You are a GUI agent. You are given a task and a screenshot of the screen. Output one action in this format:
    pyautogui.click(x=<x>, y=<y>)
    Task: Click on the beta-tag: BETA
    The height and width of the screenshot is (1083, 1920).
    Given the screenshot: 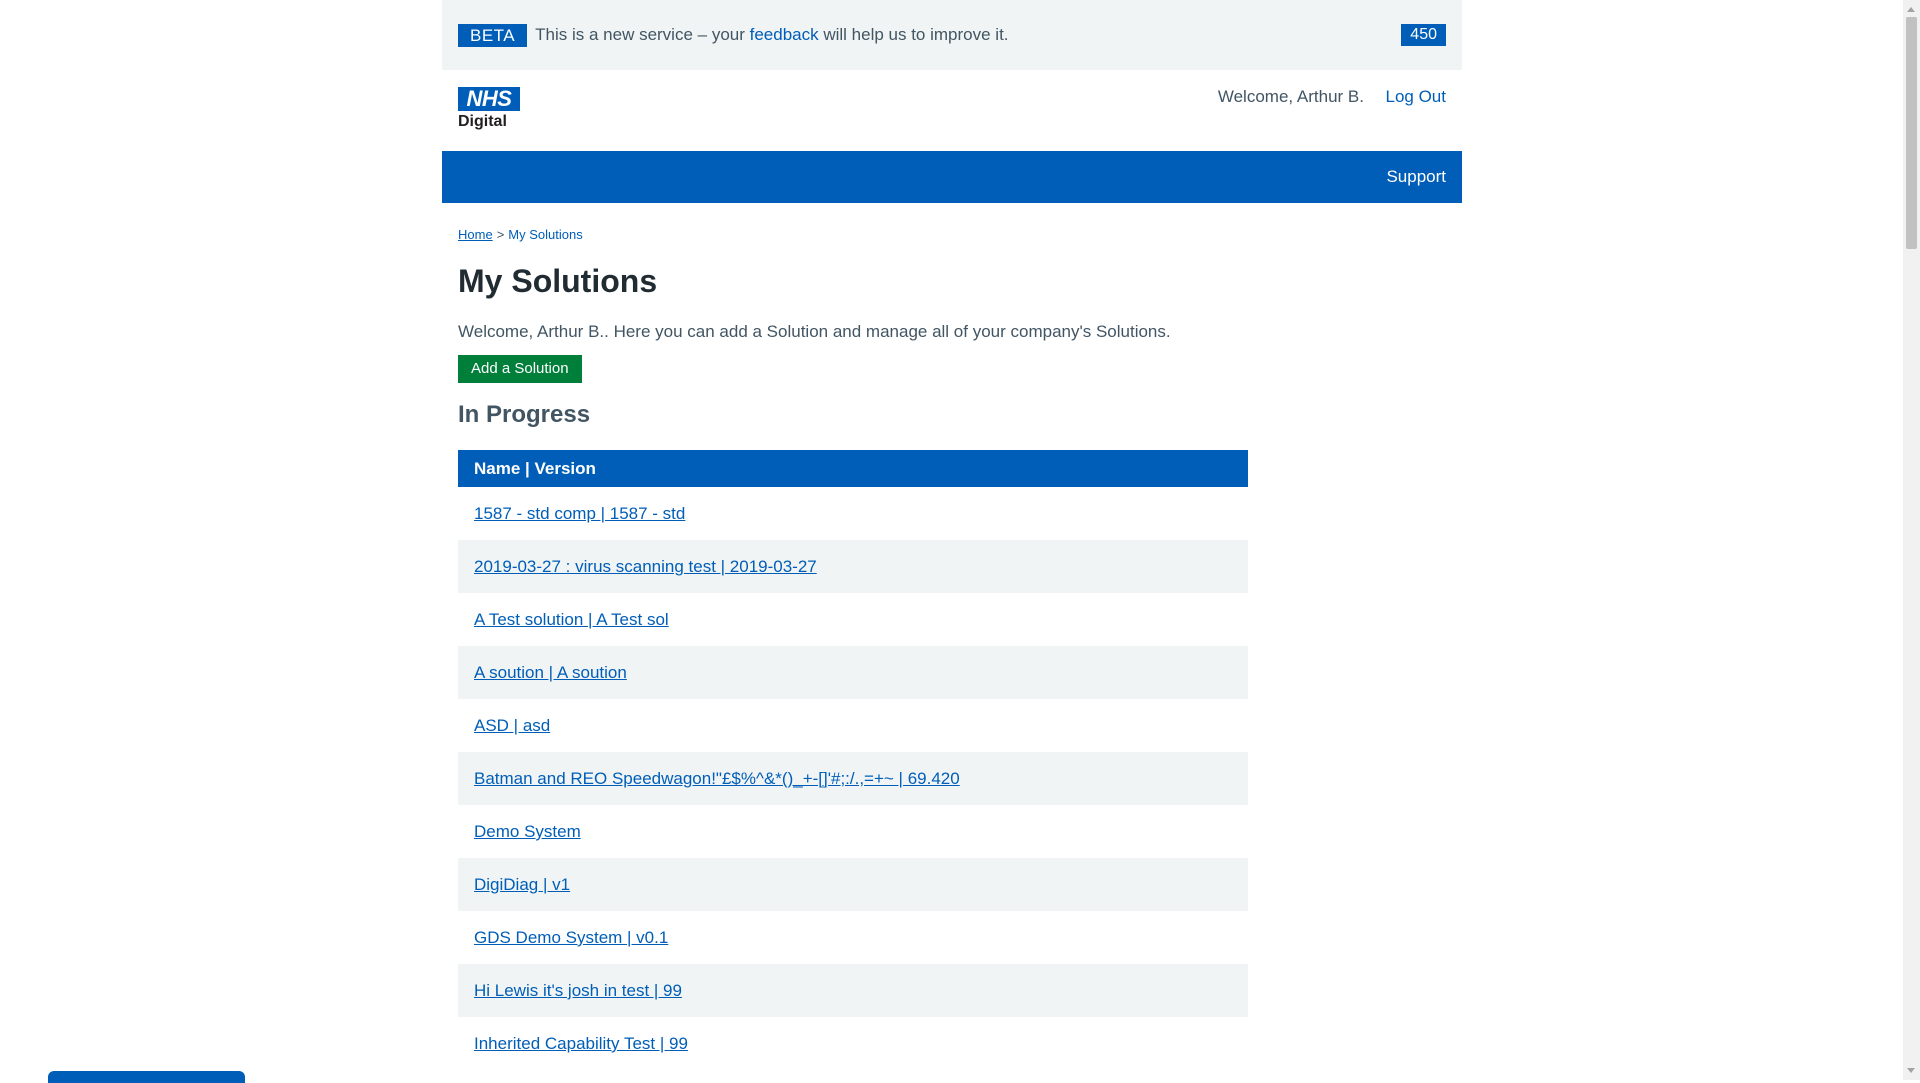 What is the action you would take?
    pyautogui.click(x=493, y=35)
    